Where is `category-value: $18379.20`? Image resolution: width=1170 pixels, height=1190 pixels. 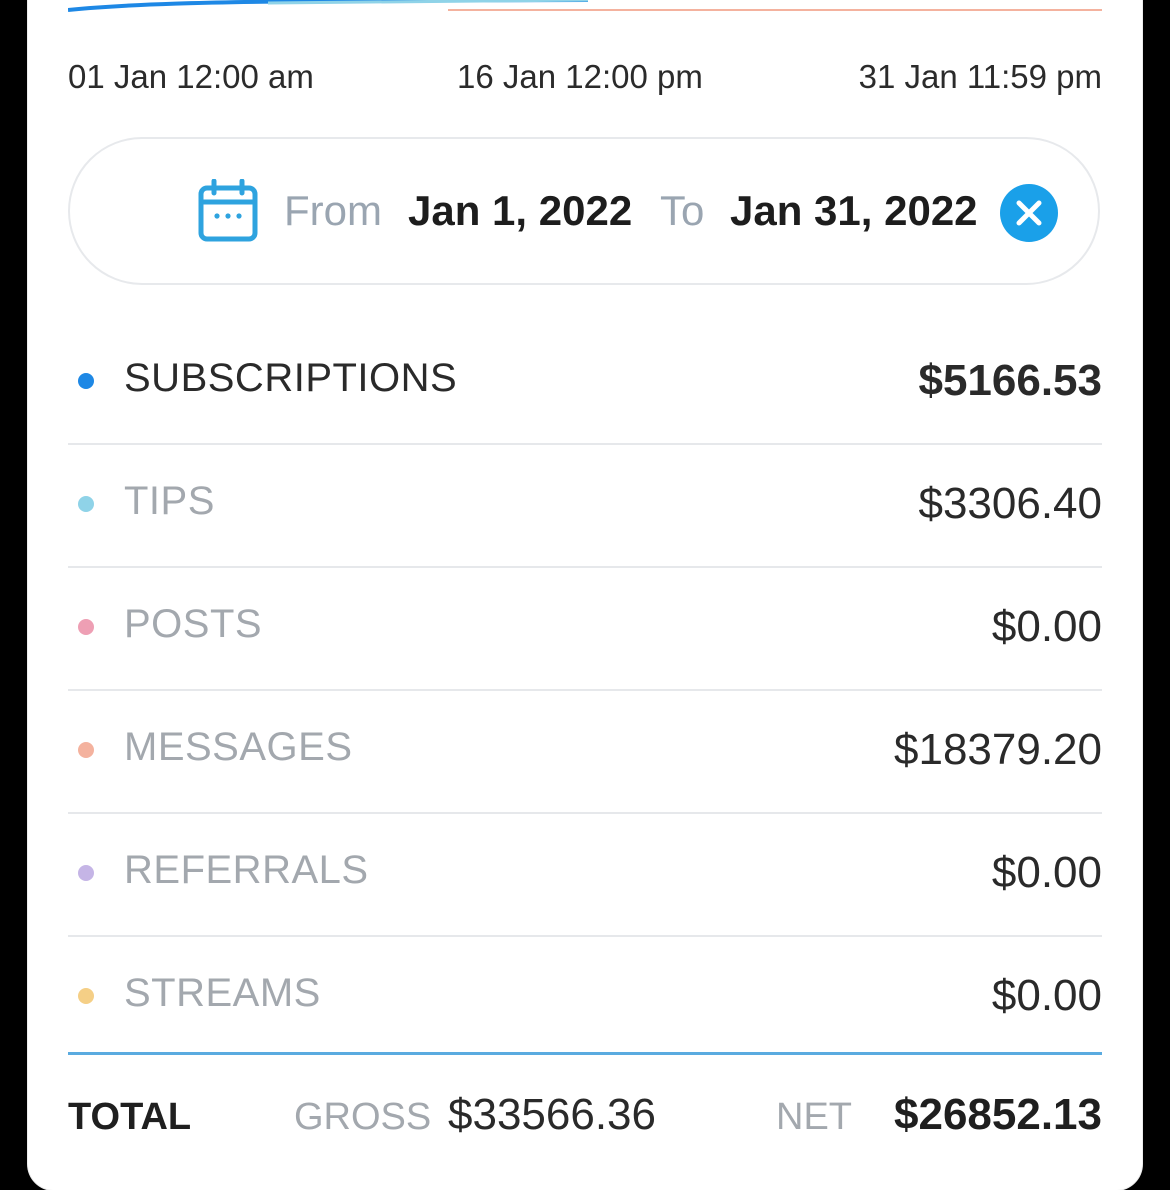
category-value: $18379.20 is located at coordinates (998, 749).